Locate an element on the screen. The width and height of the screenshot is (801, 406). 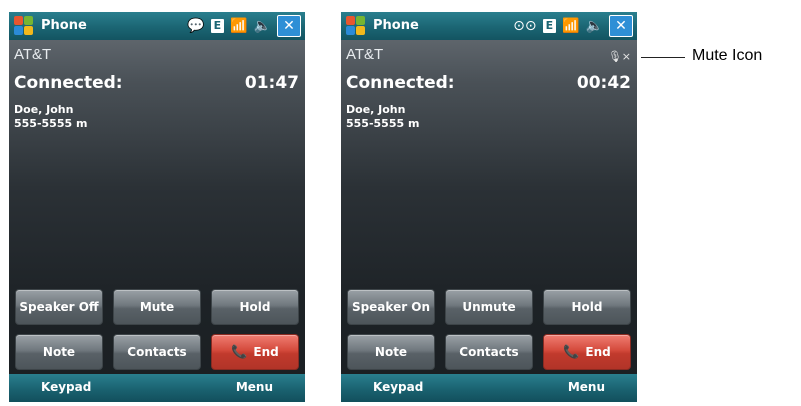
title-bar: Phone ⊙⊙ E 📶 🔈 ✕ is located at coordinates (489, 26).